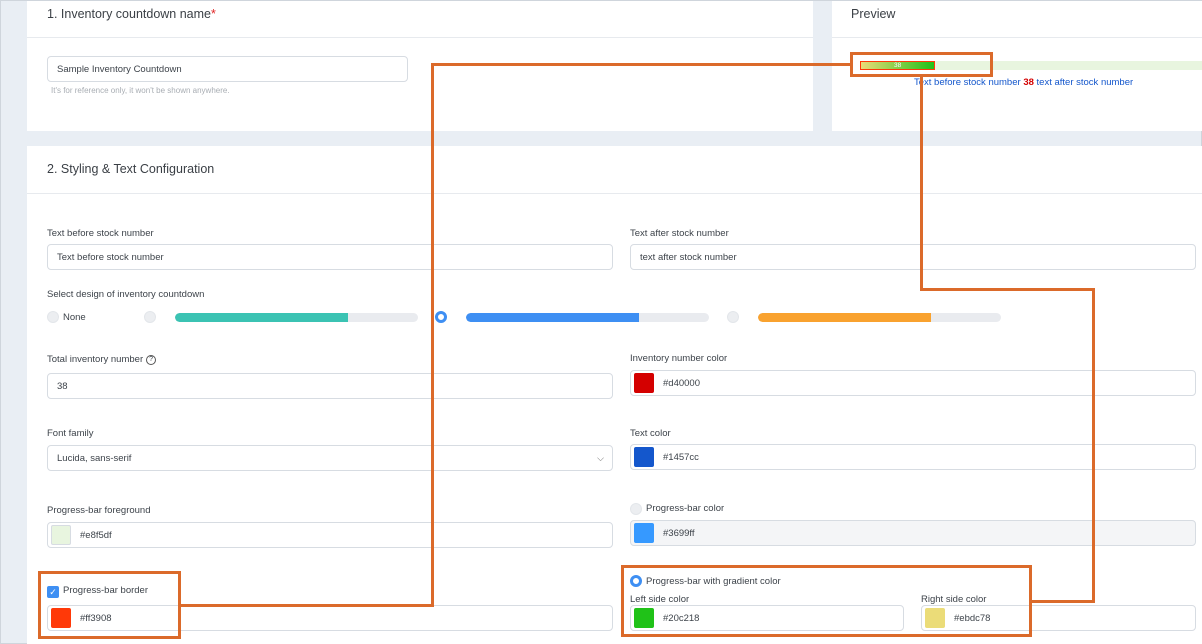 The height and width of the screenshot is (644, 1202). What do you see at coordinates (873, 14) in the screenshot?
I see `preview-title: Preview` at bounding box center [873, 14].